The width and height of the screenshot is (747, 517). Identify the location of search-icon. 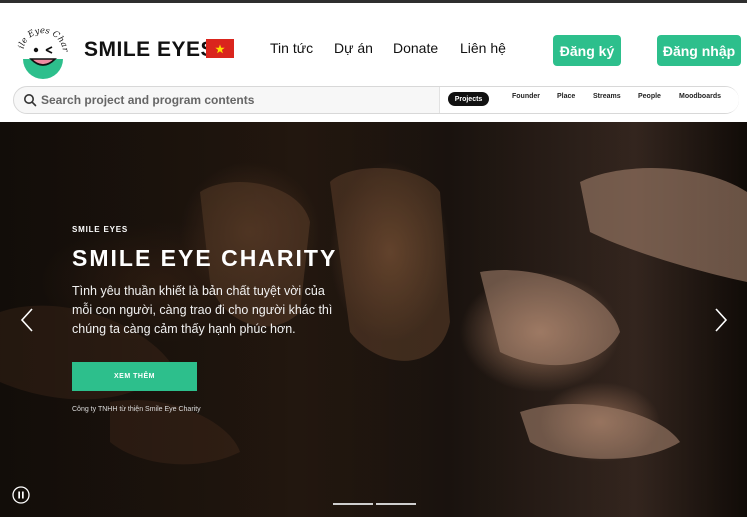
(30, 100).